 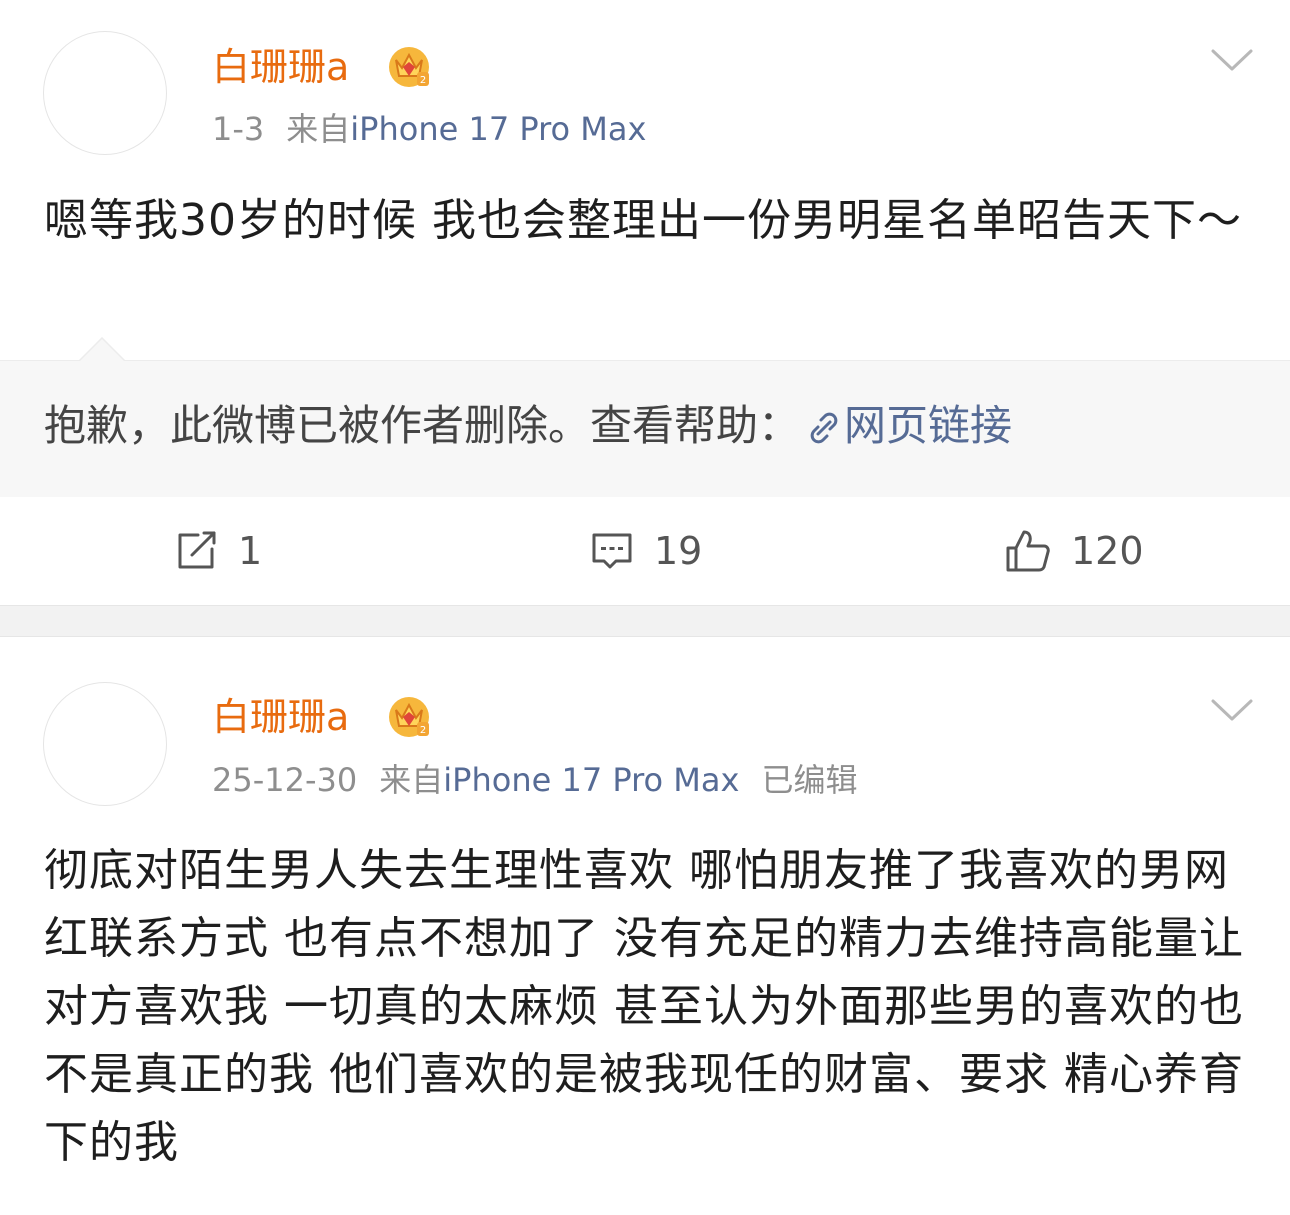 What do you see at coordinates (645, 621) in the screenshot?
I see `post-separator` at bounding box center [645, 621].